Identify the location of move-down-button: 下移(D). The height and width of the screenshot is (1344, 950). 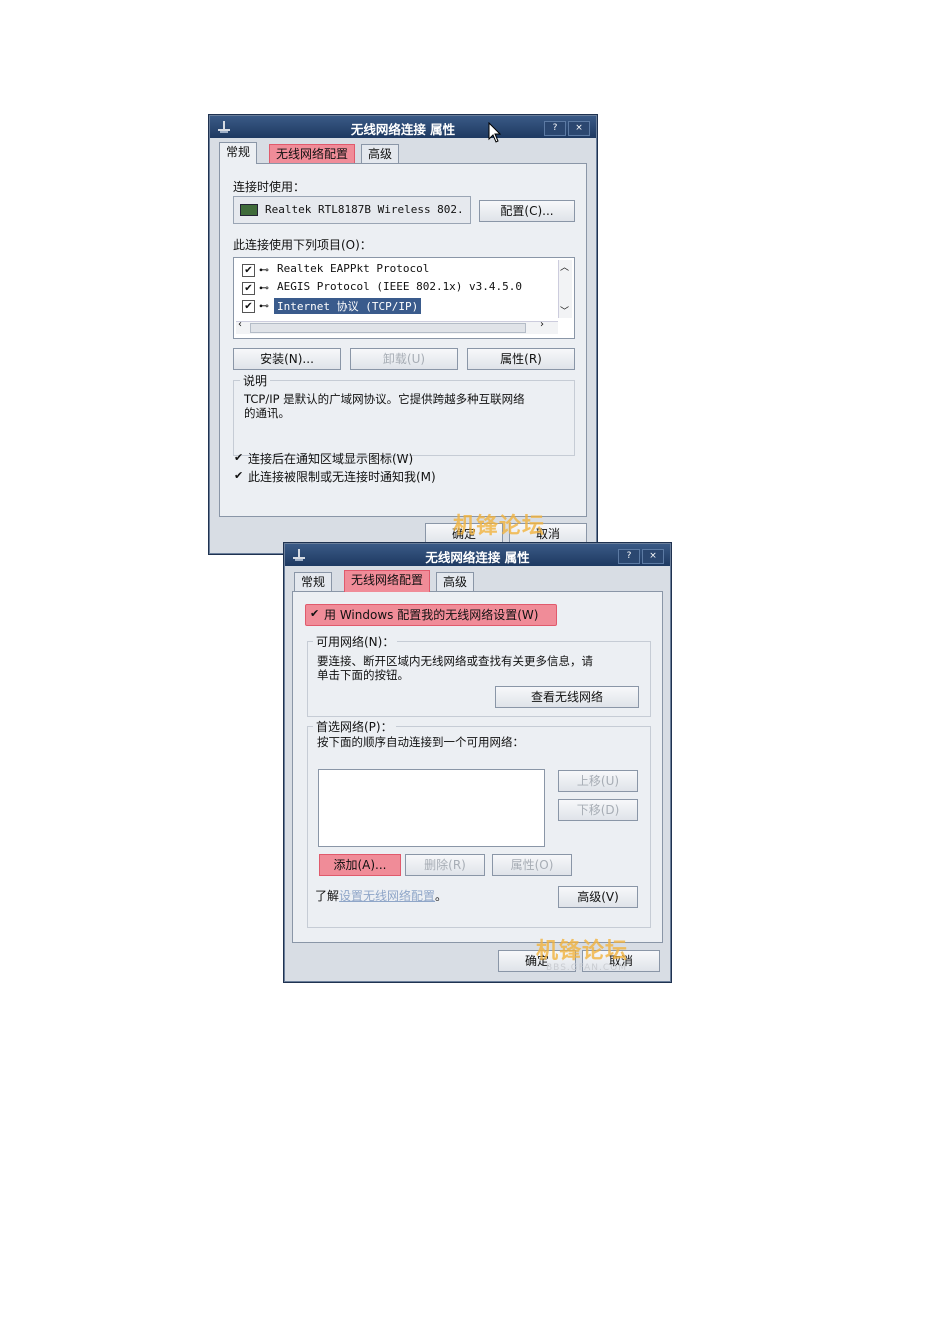
(598, 810).